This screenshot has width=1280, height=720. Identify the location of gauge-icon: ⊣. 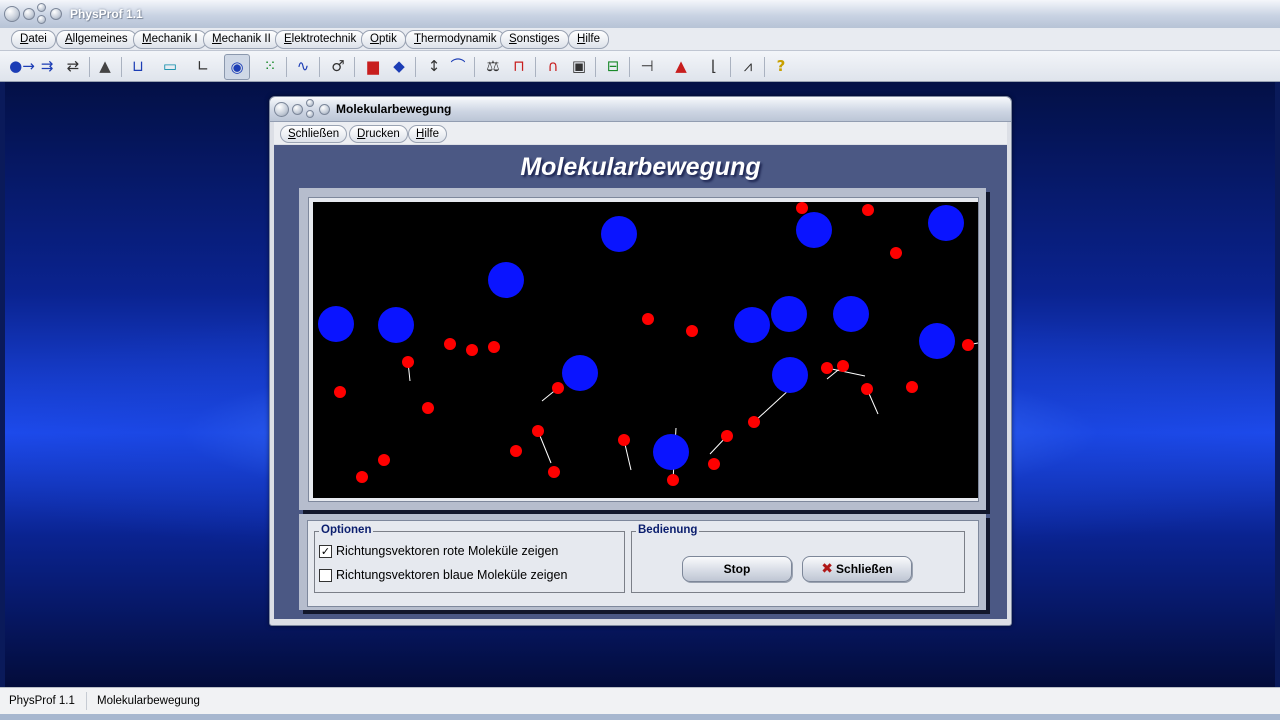
(647, 66).